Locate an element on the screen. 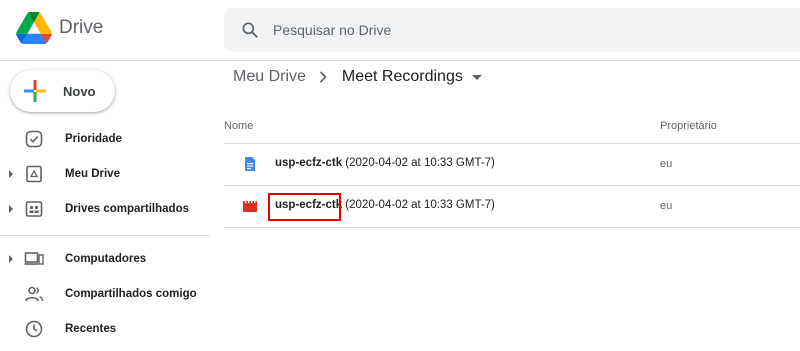  search-bar is located at coordinates (512, 30).